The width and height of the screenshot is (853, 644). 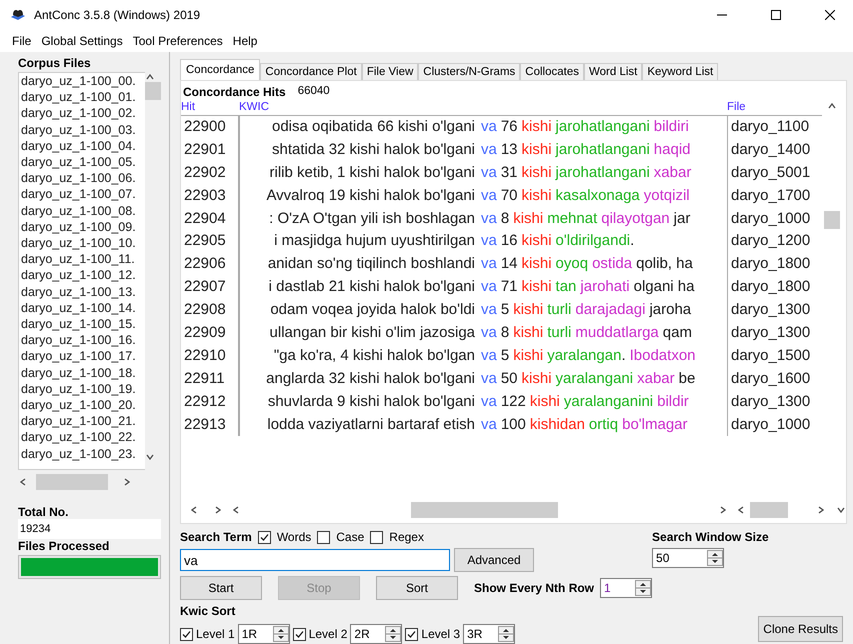 I want to click on context-word: kasalxonaga, so click(x=598, y=196).